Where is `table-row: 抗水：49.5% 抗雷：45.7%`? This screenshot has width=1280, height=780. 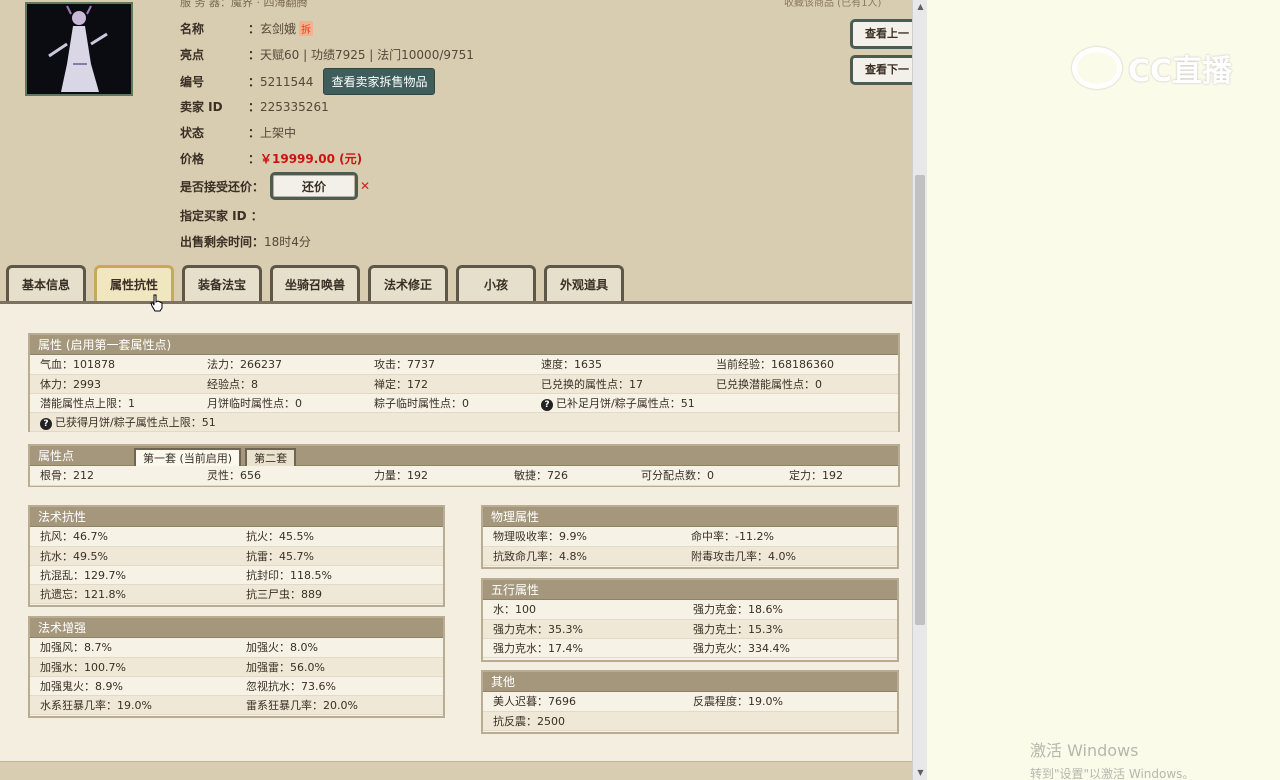 table-row: 抗水：49.5% 抗雷：45.7% is located at coordinates (236, 556).